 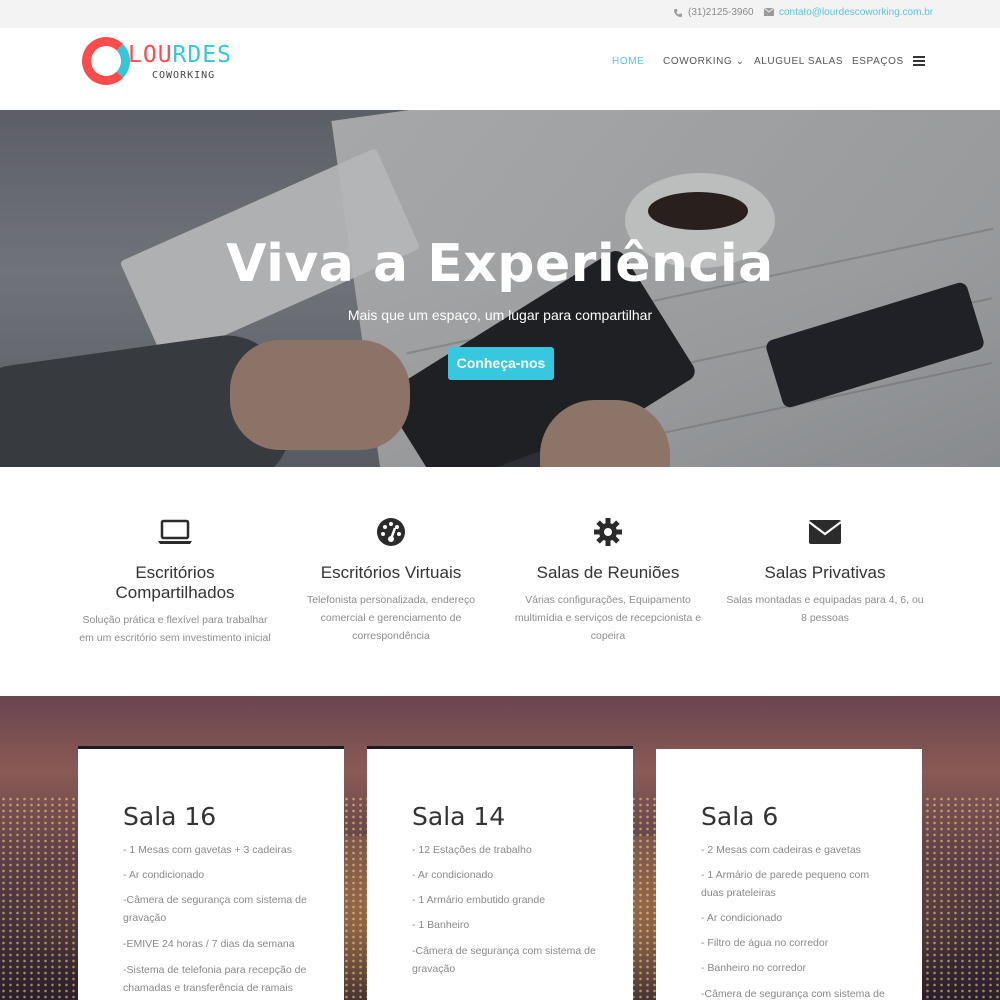 I want to click on contact-phone: (31)2125-3960, so click(x=713, y=12).